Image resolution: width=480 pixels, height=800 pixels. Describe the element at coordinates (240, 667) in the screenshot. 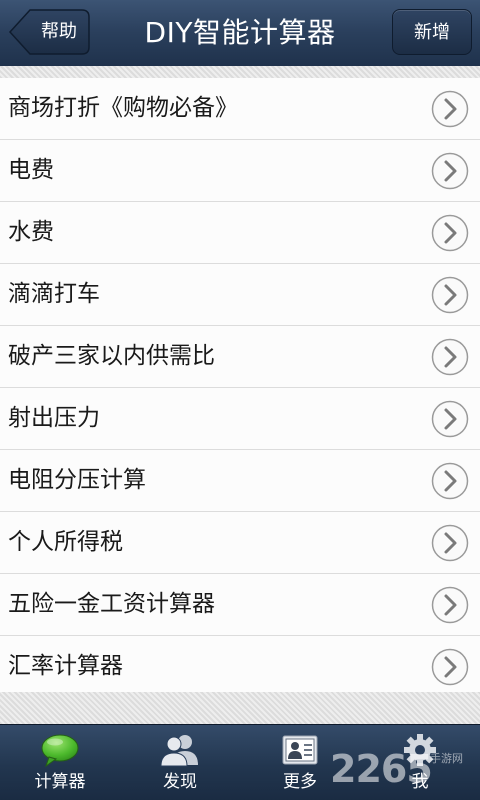

I see `list-item: 汇率计算器` at that location.